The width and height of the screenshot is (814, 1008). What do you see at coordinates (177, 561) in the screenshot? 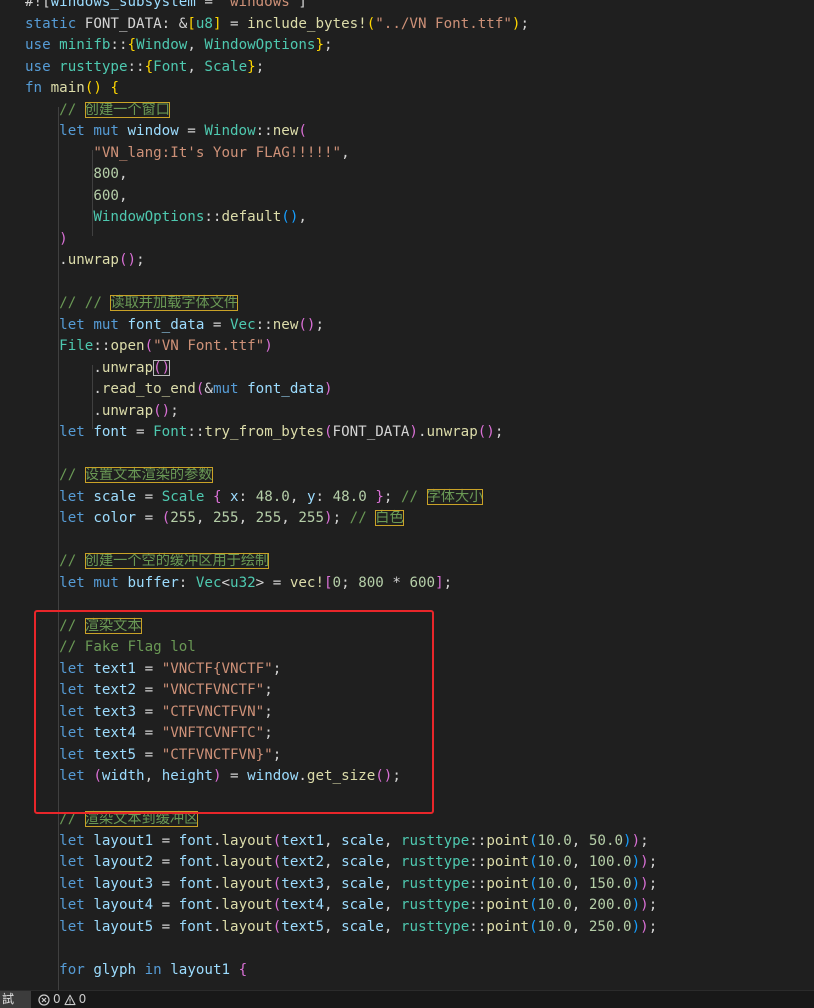
I see `code-token: 创建一个空的缓冲区用于绘制` at bounding box center [177, 561].